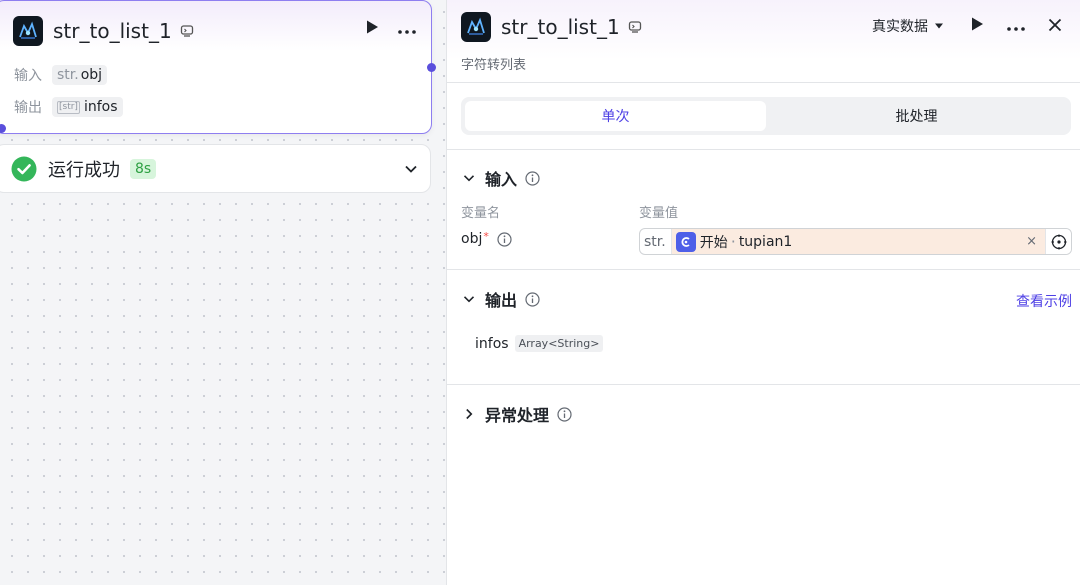  I want to click on close-icon, so click(1055, 26).